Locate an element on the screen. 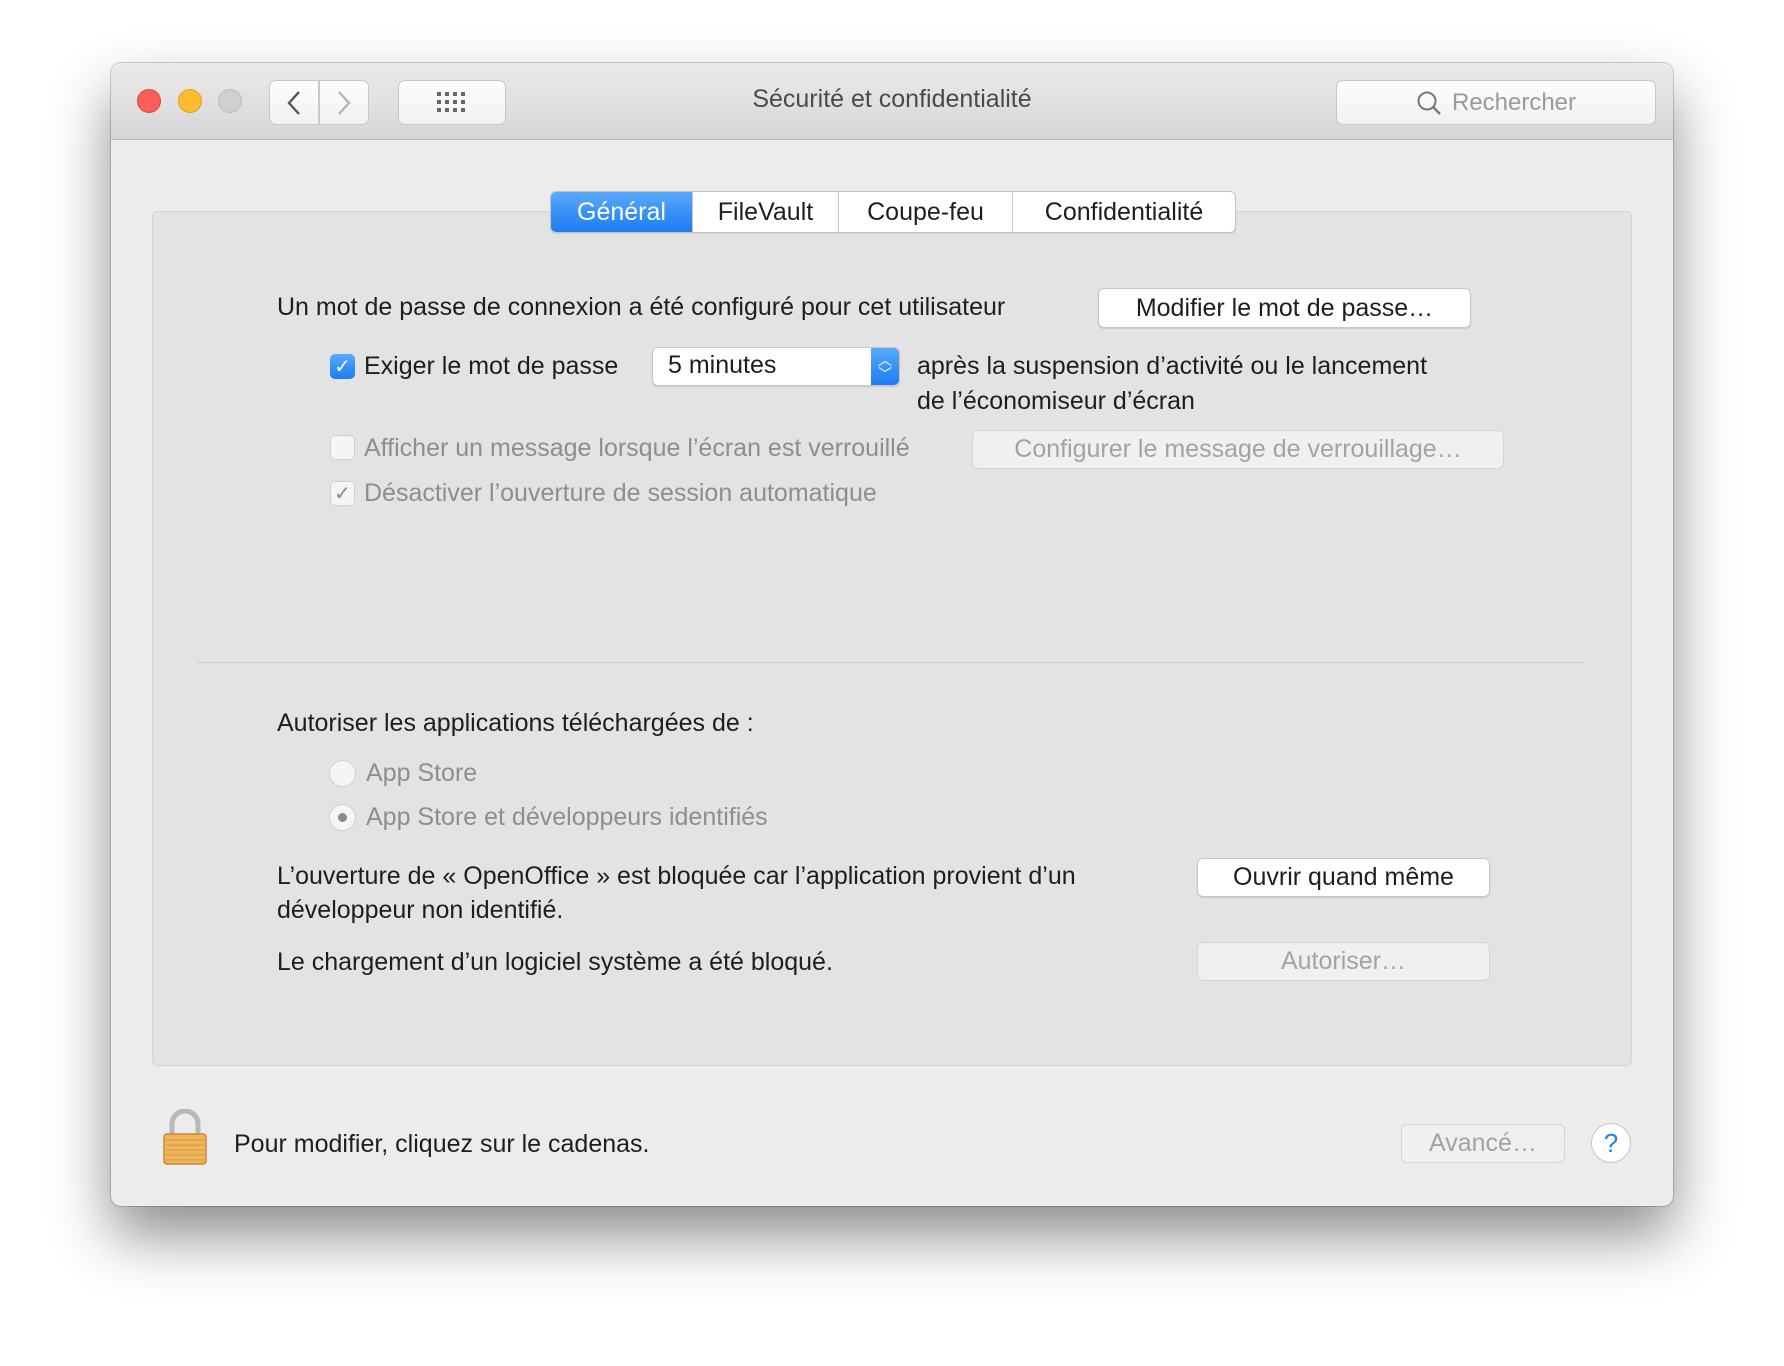 The width and height of the screenshot is (1784, 1366). lock-text: Pour modifier, cliquez sur le cadenas. is located at coordinates (442, 1144).